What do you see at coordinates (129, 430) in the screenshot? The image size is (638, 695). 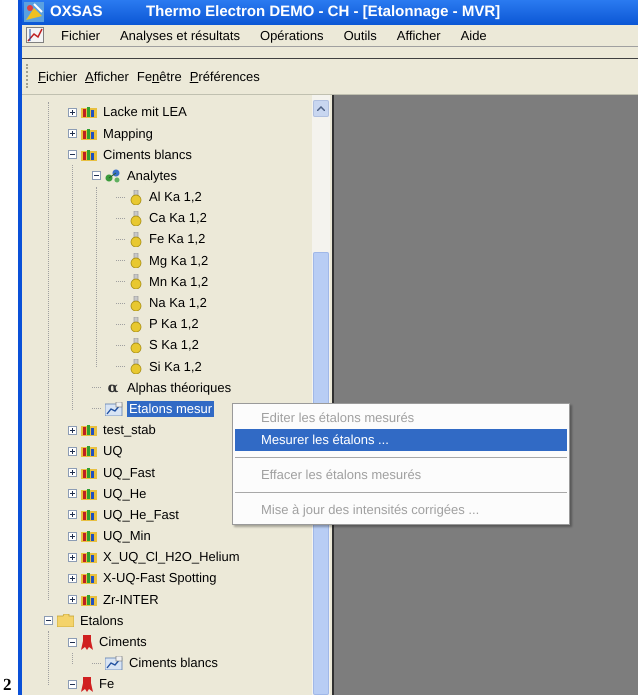 I see `tree-item: test_stab` at bounding box center [129, 430].